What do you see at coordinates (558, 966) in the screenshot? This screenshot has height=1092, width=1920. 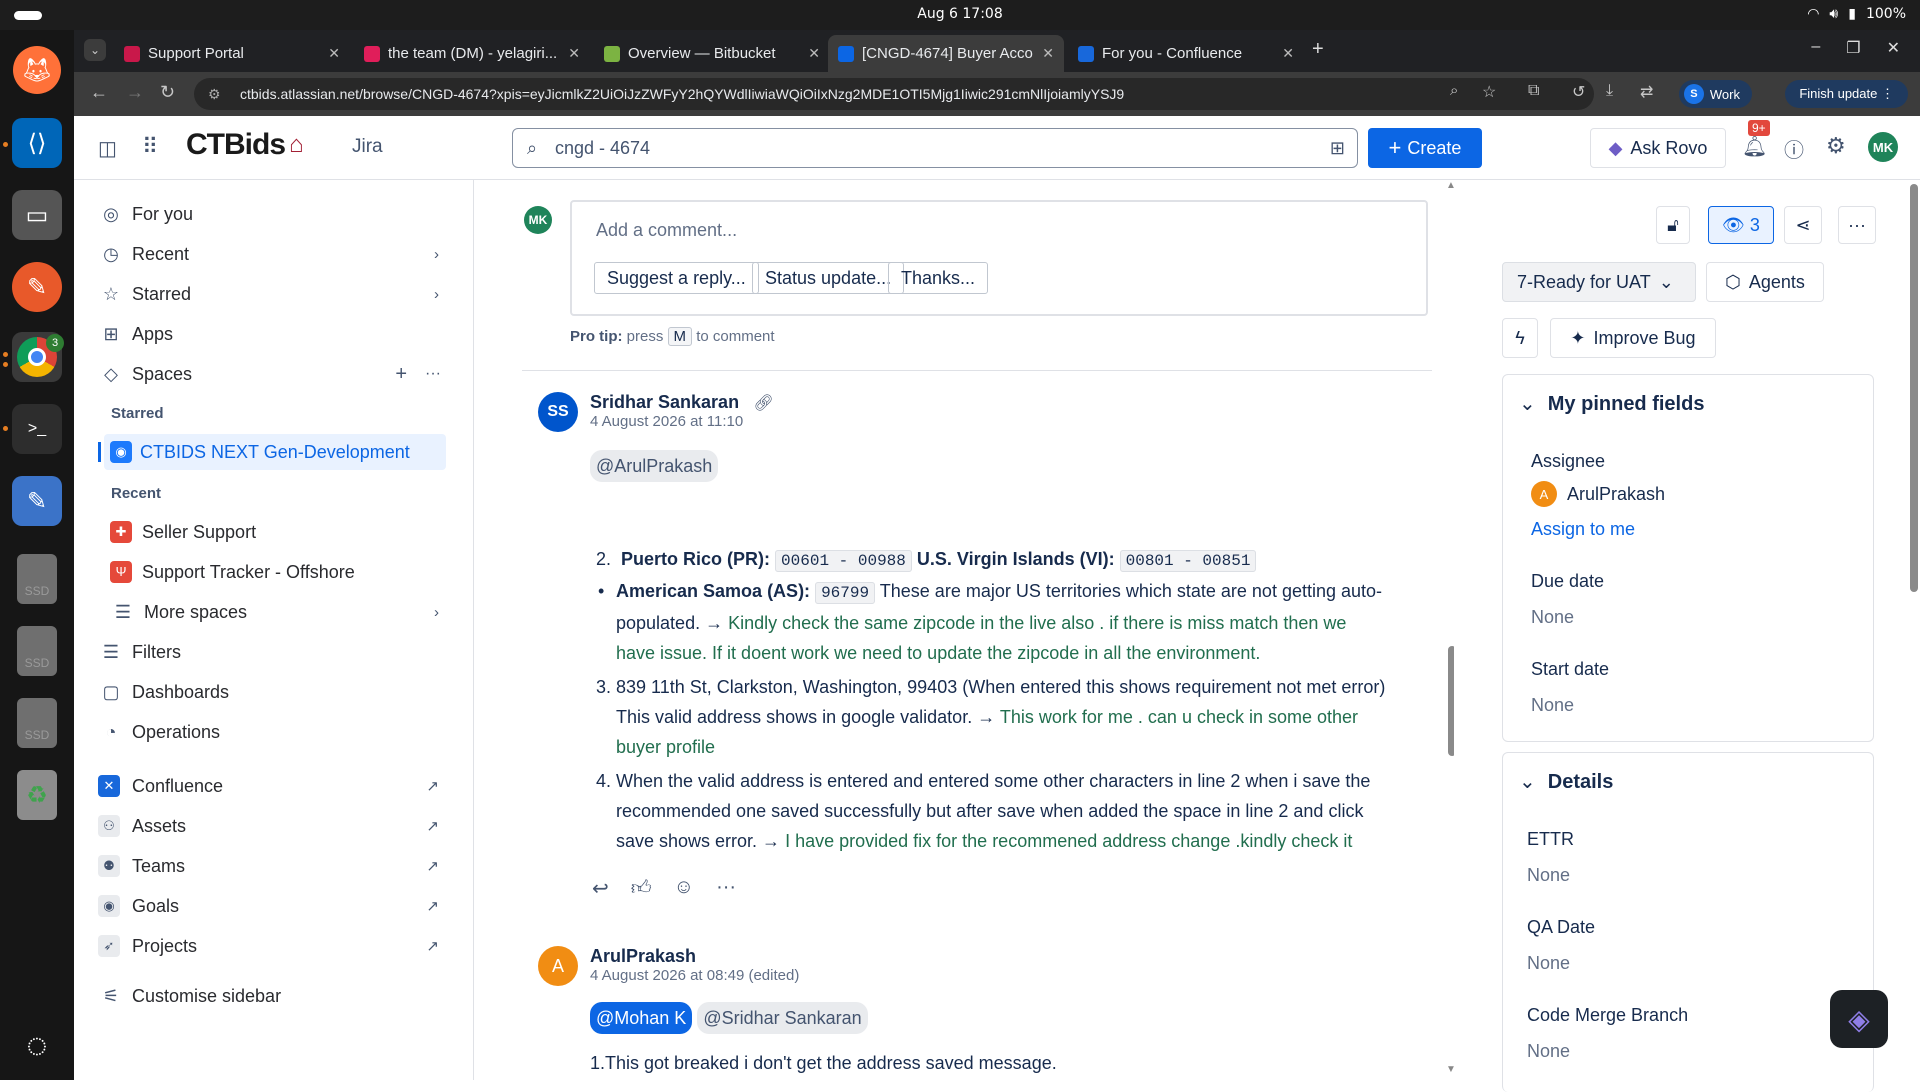 I see `commenter-avatar: A` at bounding box center [558, 966].